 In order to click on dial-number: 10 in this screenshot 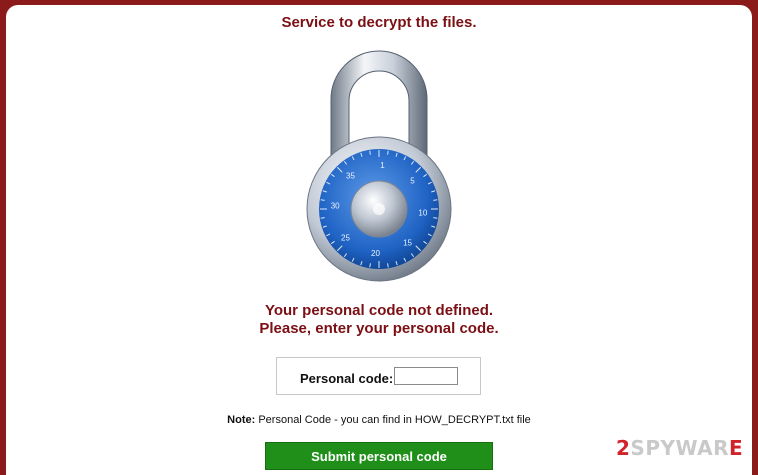, I will do `click(422, 213)`.